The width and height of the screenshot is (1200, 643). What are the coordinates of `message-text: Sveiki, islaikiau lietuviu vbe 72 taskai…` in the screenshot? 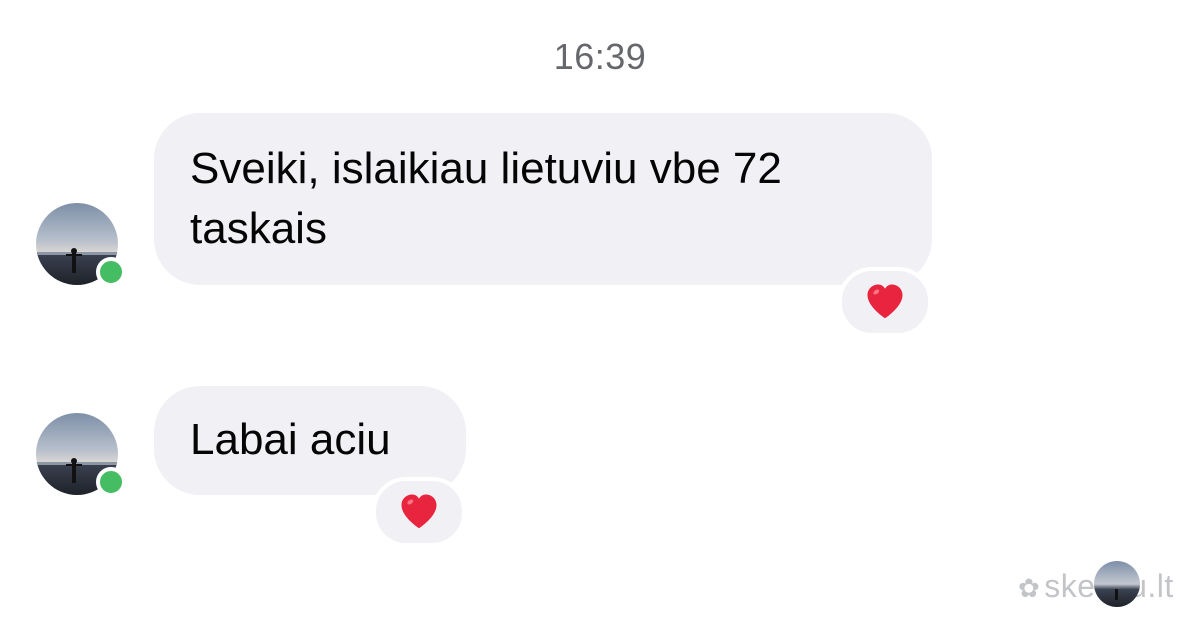 It's located at (486, 198).